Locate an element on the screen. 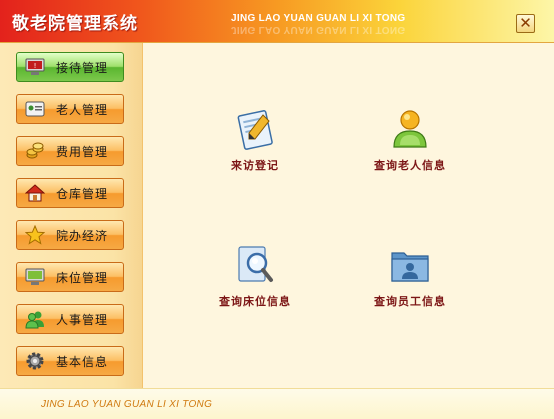  tile-query-beds: 查询床位信息 is located at coordinates (255, 276).